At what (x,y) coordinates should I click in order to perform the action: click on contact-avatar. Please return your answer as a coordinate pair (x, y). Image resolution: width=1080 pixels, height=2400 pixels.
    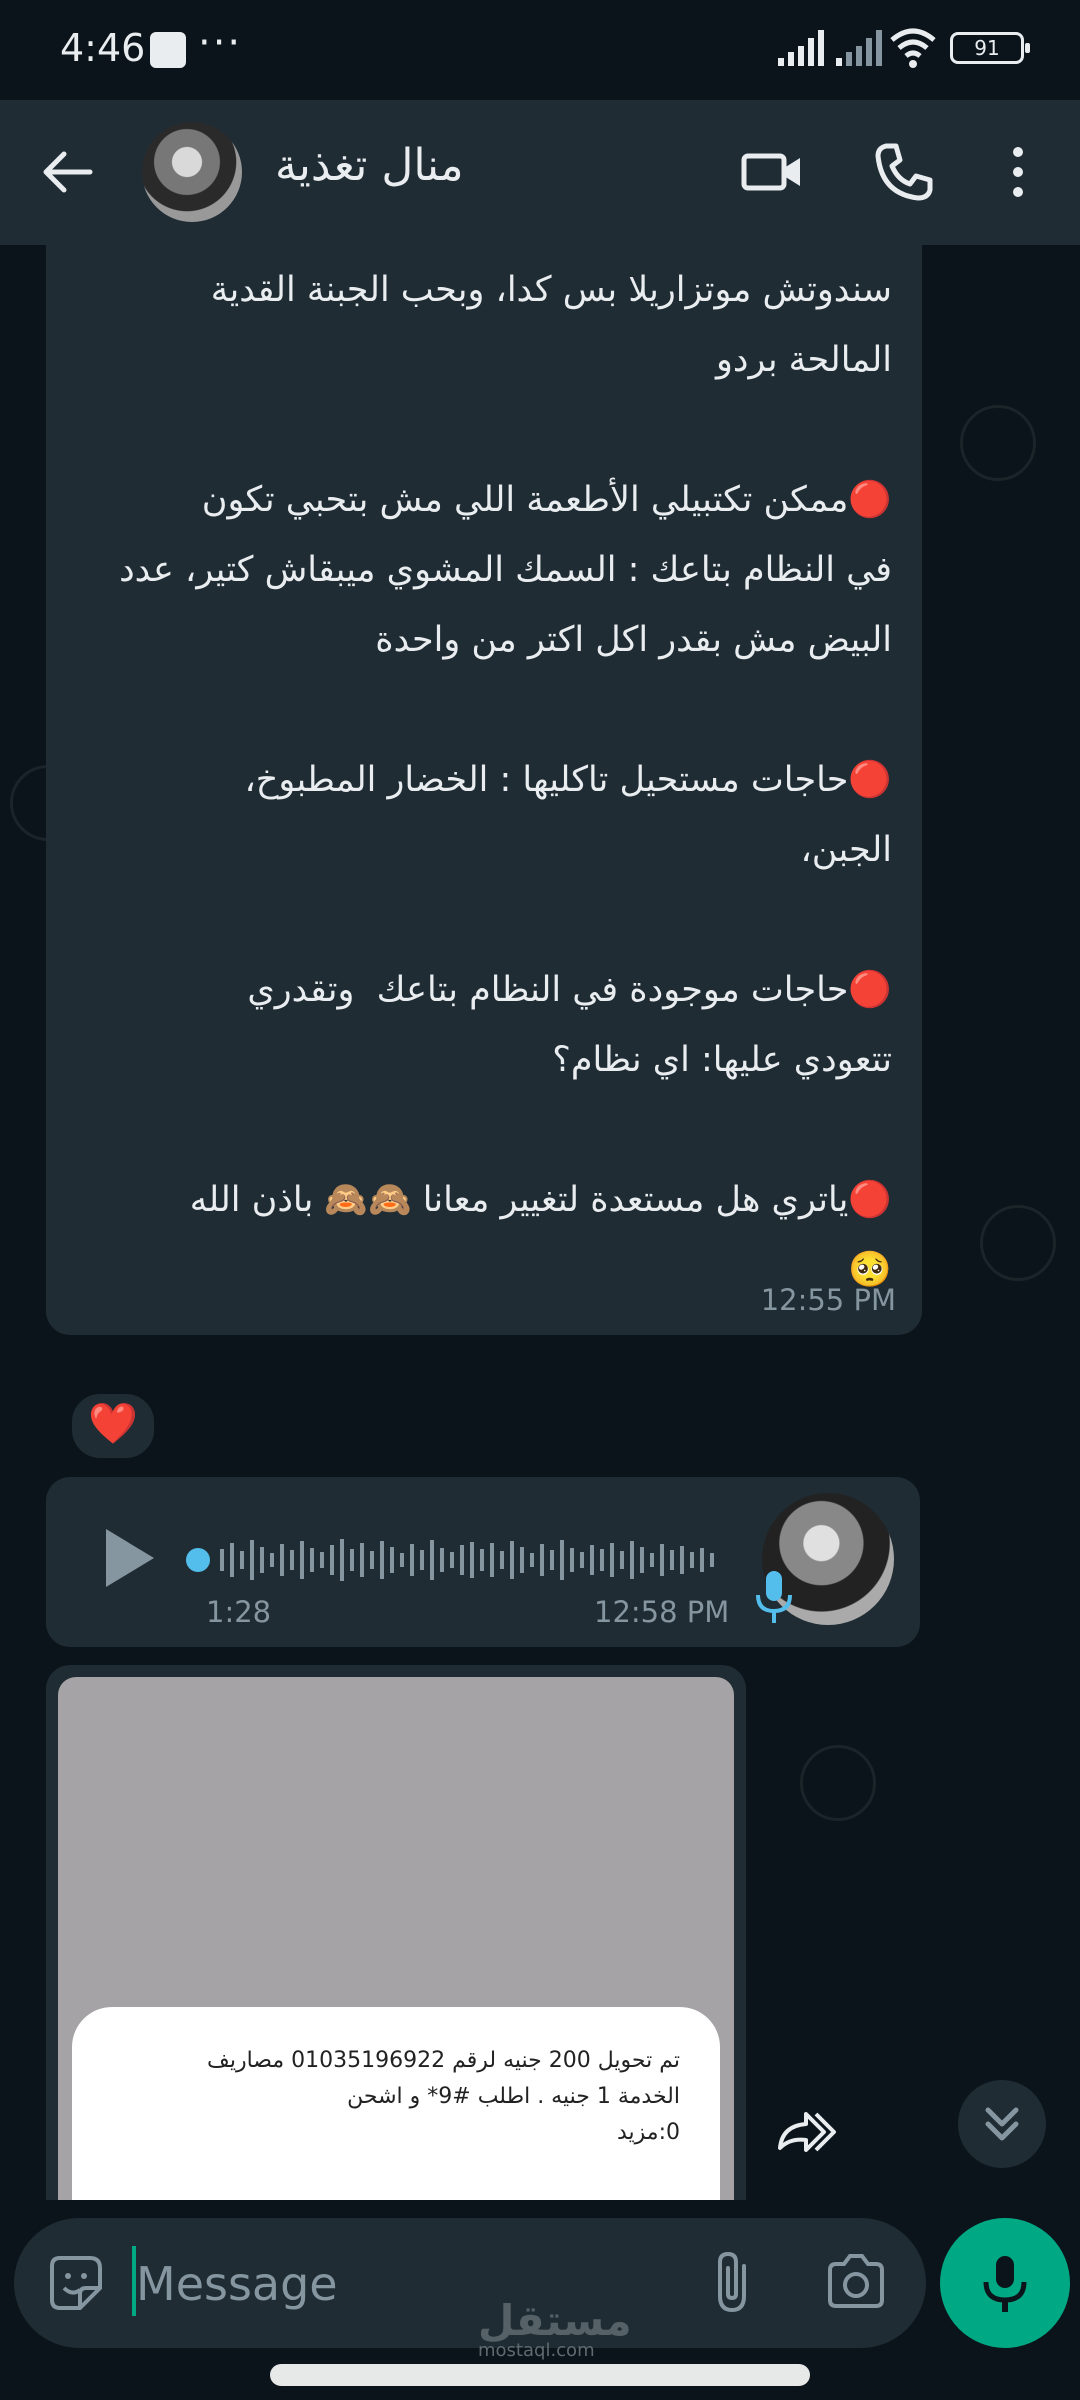
    Looking at the image, I should click on (192, 172).